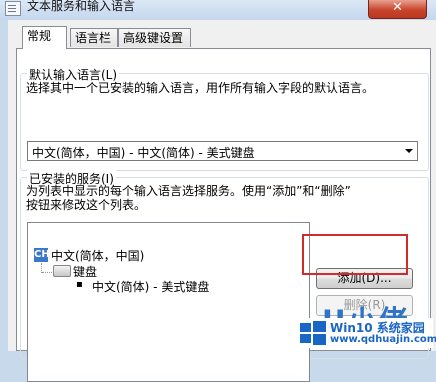  Describe the element at coordinates (150, 286) in the screenshot. I see `tree-item-service: 中文(简体) - 美式键盘` at that location.